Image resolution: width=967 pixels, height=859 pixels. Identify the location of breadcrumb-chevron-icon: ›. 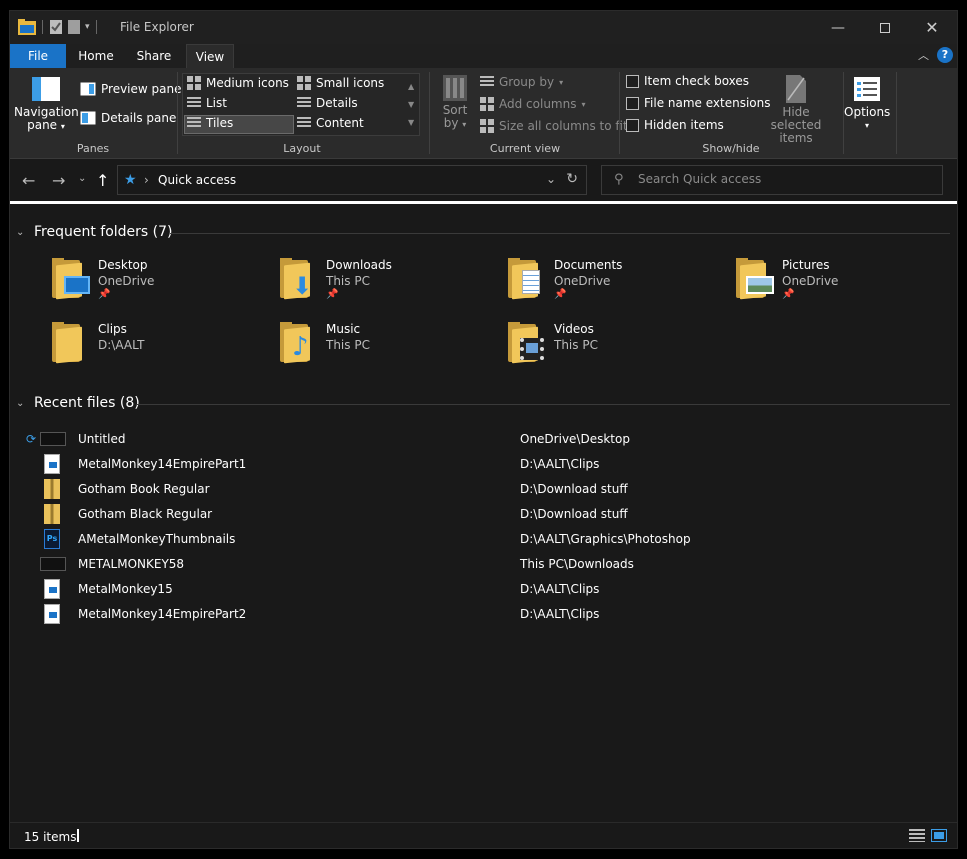
(146, 180).